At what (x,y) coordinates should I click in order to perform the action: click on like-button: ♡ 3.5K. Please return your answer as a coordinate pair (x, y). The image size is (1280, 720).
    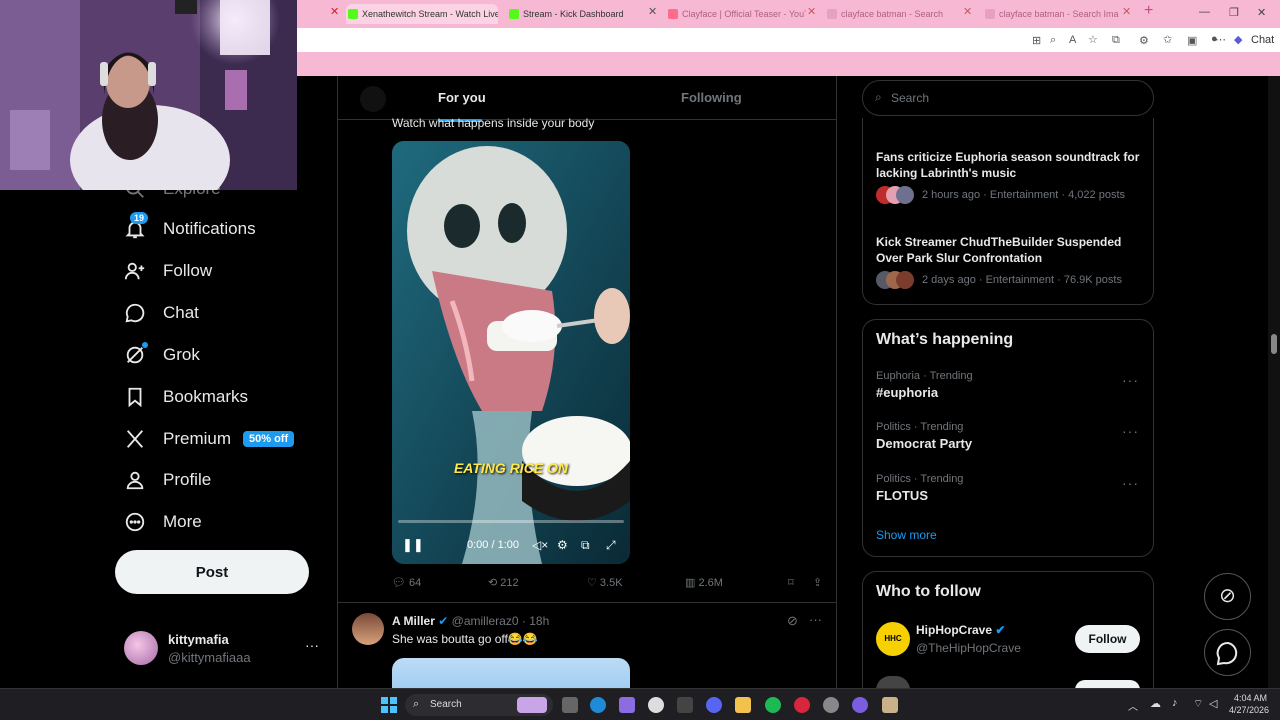
    Looking at the image, I should click on (605, 582).